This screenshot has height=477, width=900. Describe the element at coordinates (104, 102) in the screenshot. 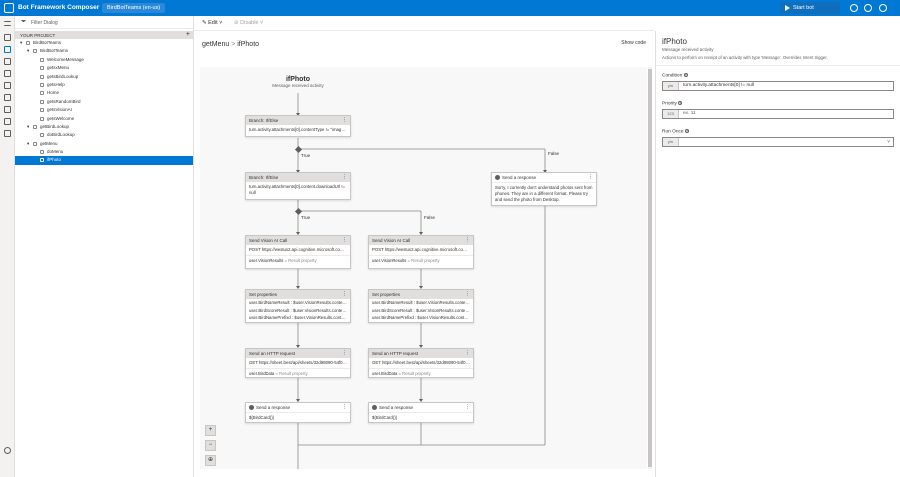

I see `tree-item: getsRandomBird` at that location.